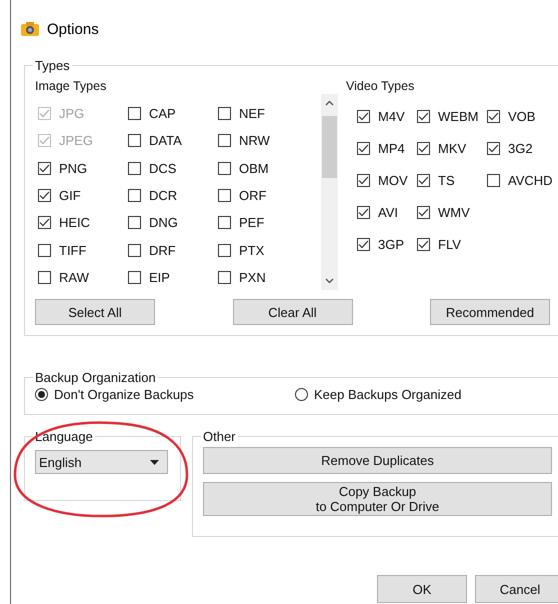  I want to click on checkbox: PEF, so click(241, 222).